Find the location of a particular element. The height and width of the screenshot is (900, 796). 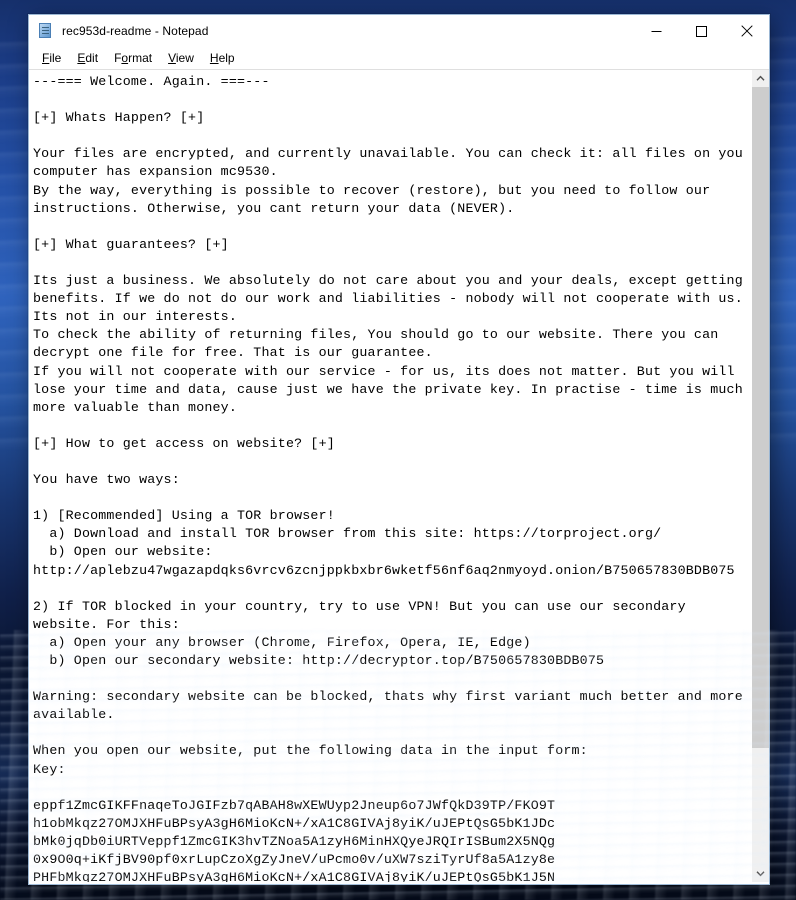

chevron-up-icon is located at coordinates (760, 78).